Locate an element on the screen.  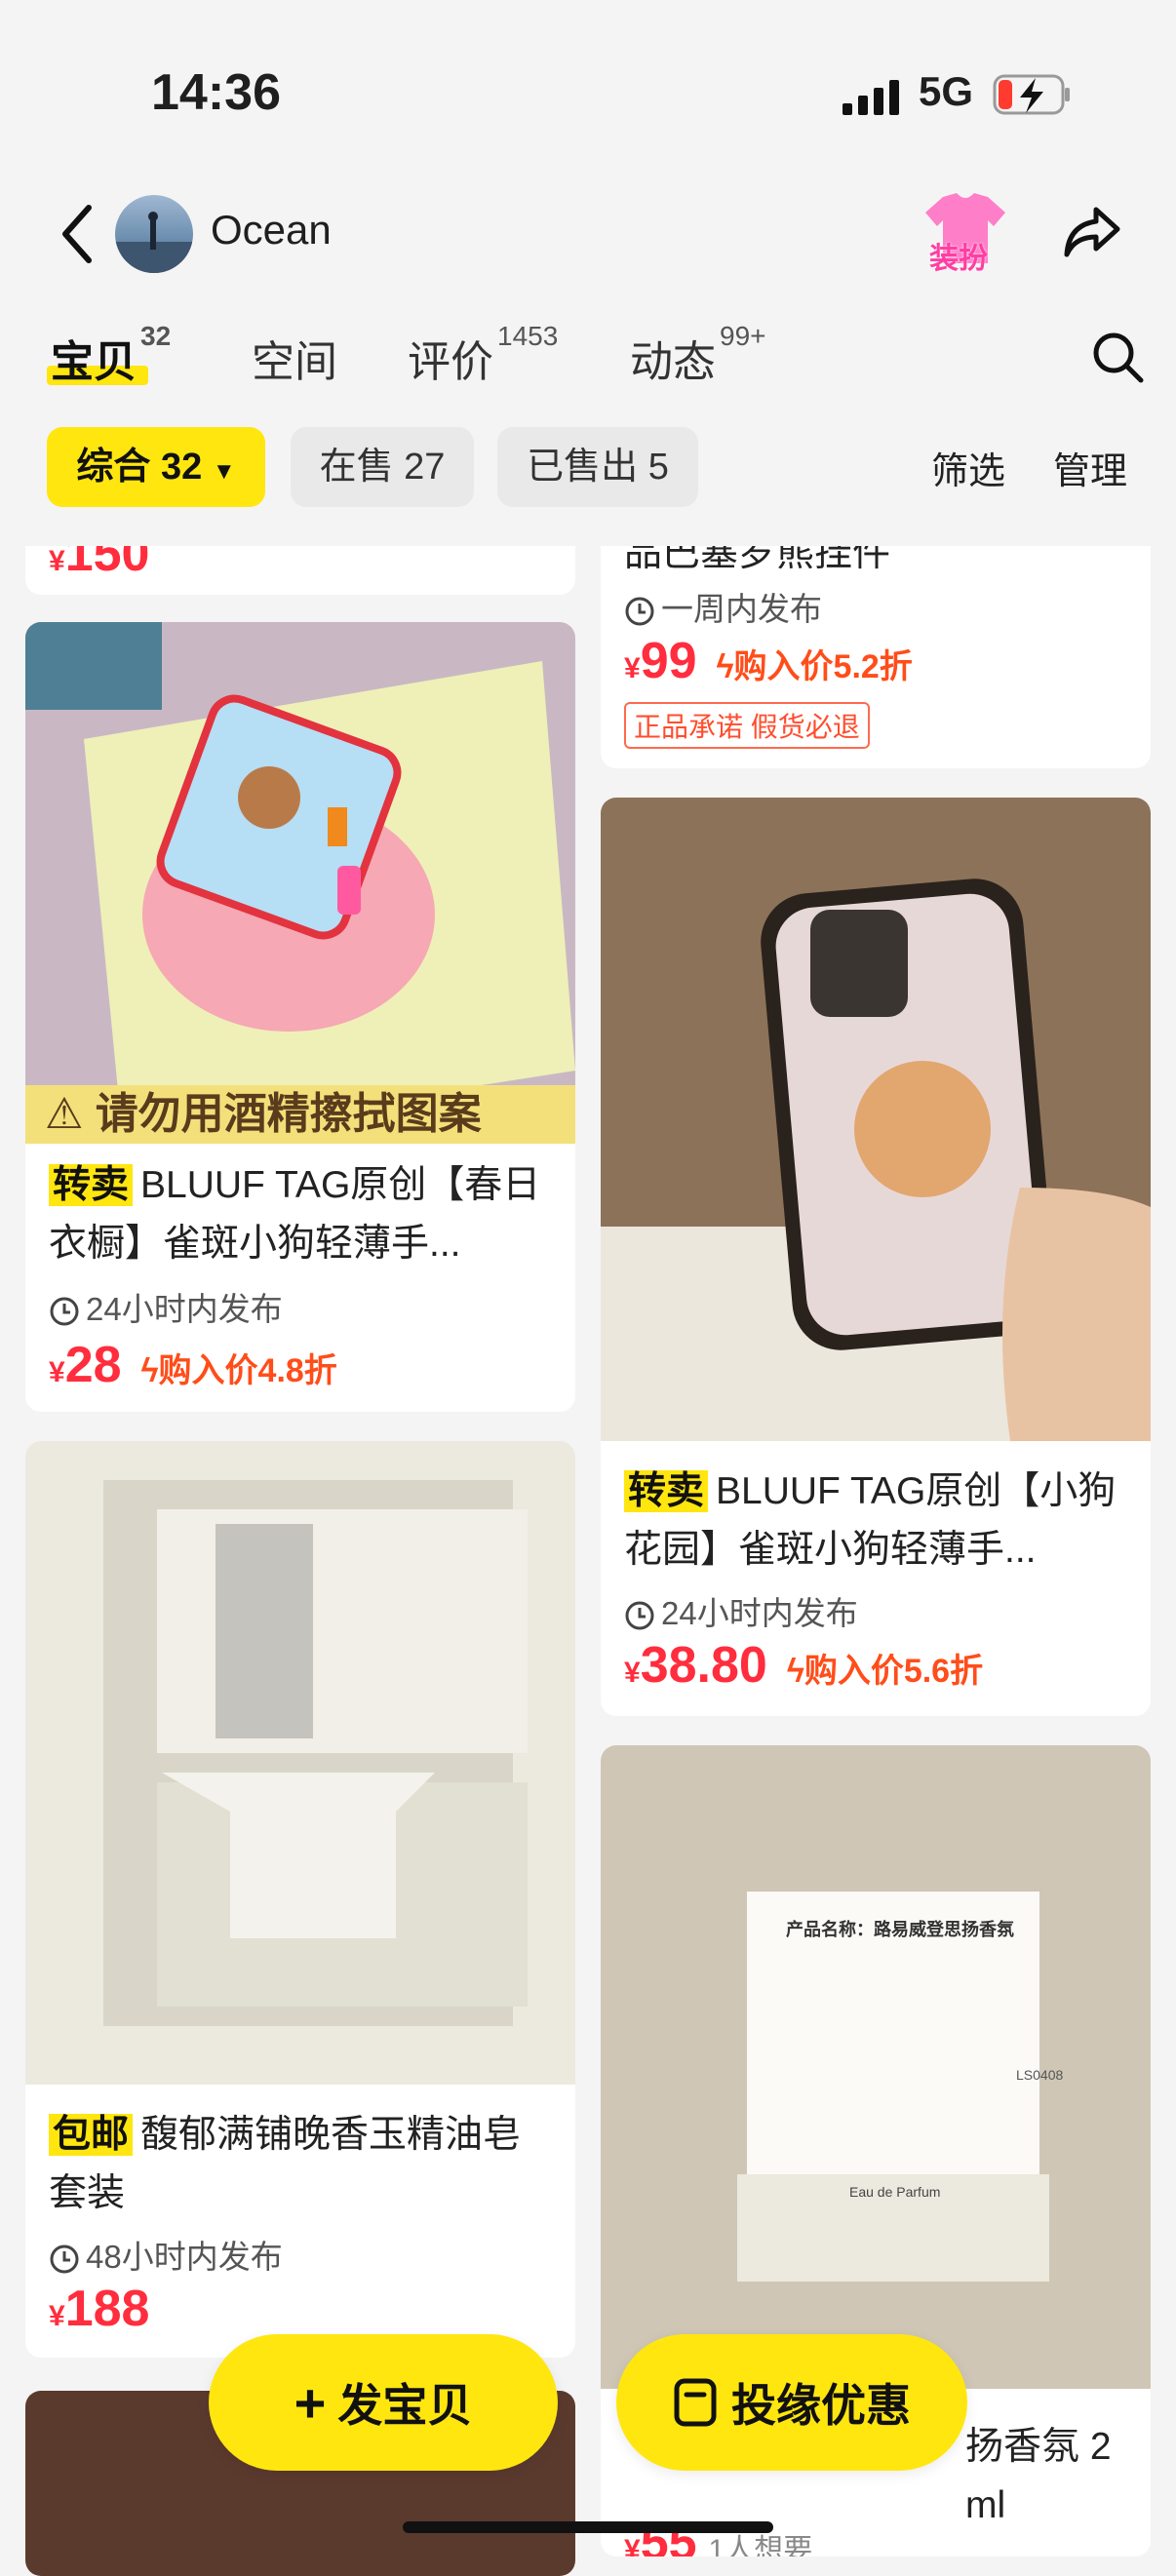
tab-items: 宝贝32 is located at coordinates (111, 355).